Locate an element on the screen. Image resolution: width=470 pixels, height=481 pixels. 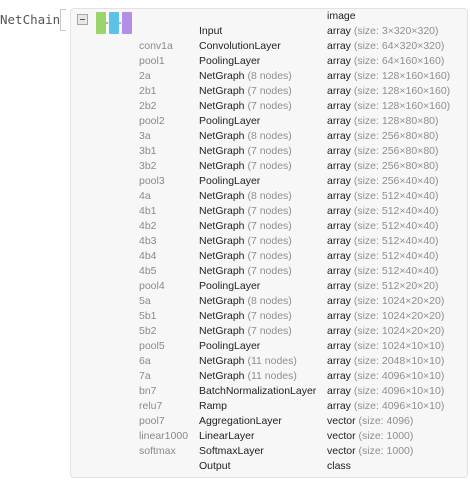
layer-output: array (size: 64×160×160) is located at coordinates (385, 61).